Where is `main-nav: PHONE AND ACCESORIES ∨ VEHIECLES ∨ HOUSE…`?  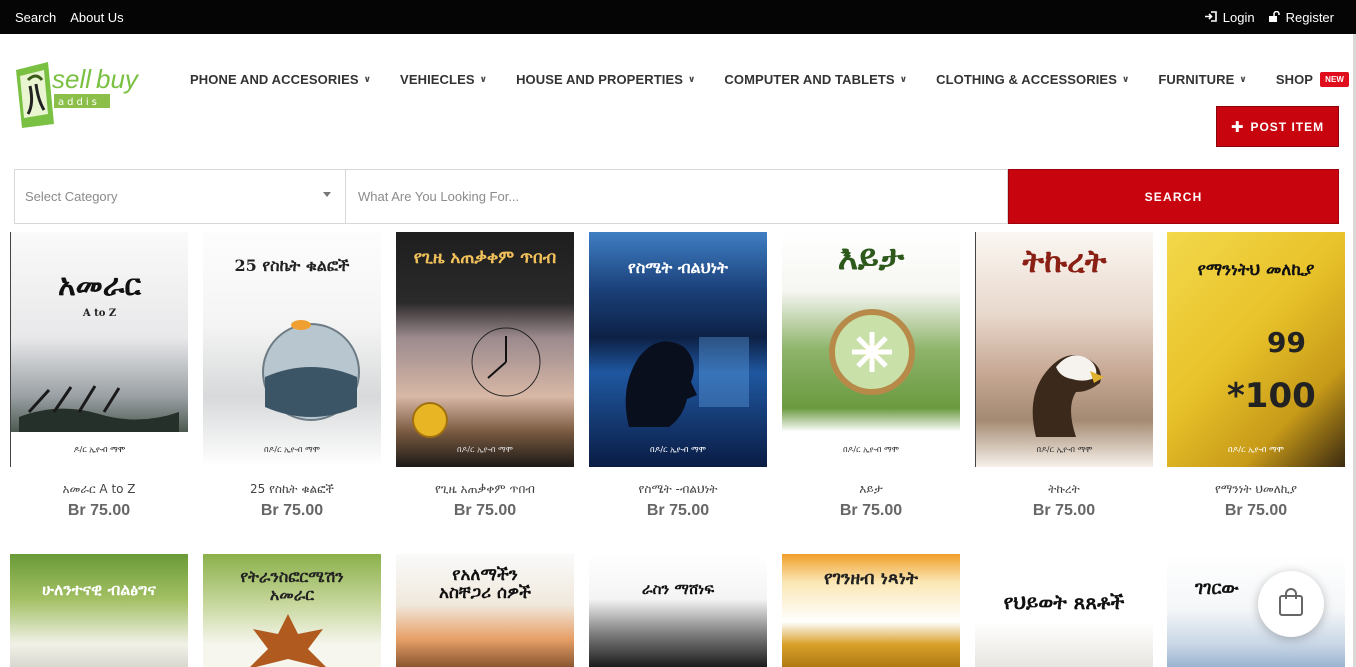
main-nav: PHONE AND ACCESORIES ∨ VEHIECLES ∨ HOUSE… is located at coordinates (770, 79).